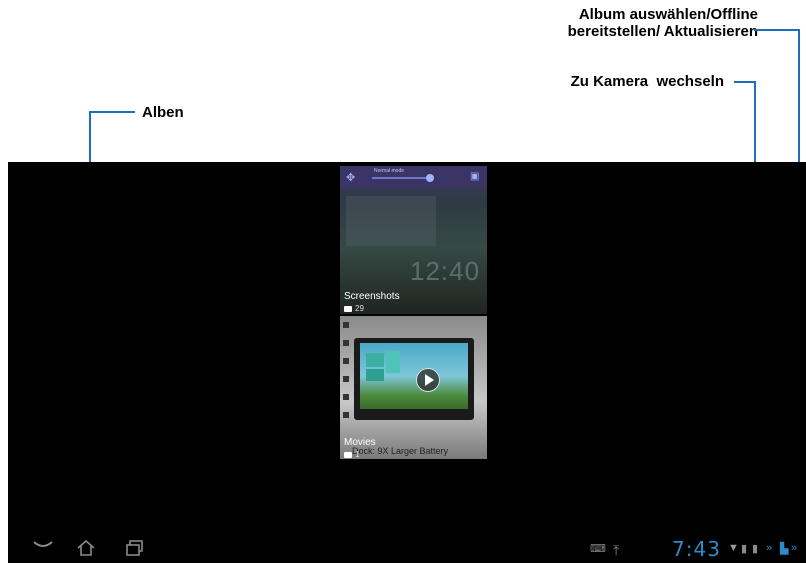  What do you see at coordinates (668, 14) in the screenshot?
I see `callout-album-options-line1: Album auswählen/Offline` at bounding box center [668, 14].